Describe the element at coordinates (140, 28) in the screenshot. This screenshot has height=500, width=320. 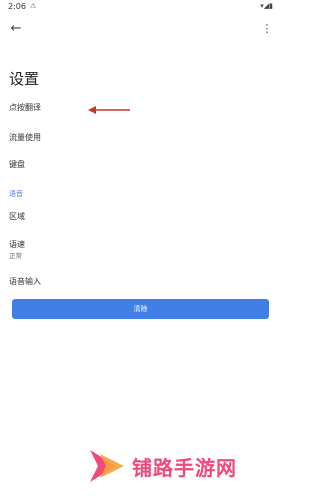
I see `app-bar: ← ⋮` at that location.